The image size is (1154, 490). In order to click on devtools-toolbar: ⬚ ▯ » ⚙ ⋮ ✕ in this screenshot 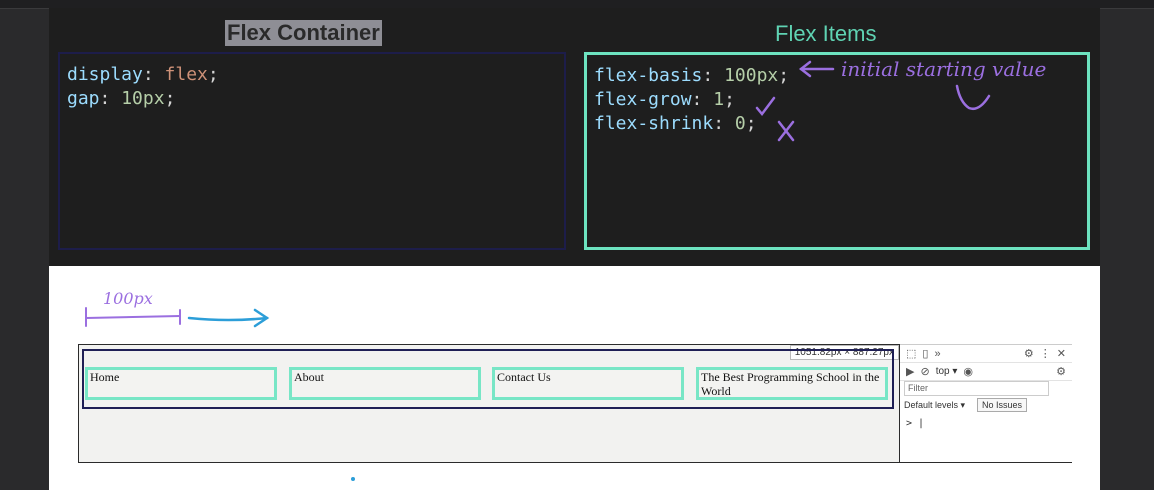, I will do `click(986, 354)`.